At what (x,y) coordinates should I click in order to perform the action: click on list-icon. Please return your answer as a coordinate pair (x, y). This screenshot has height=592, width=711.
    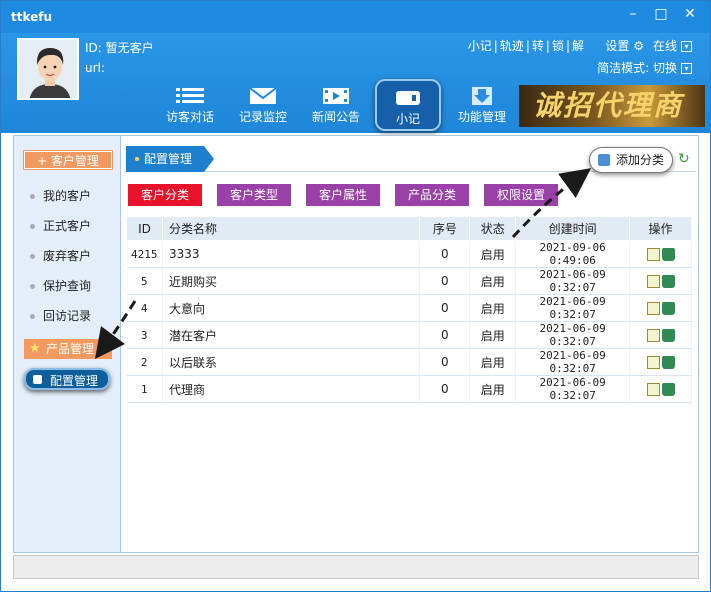
    Looking at the image, I should click on (190, 95).